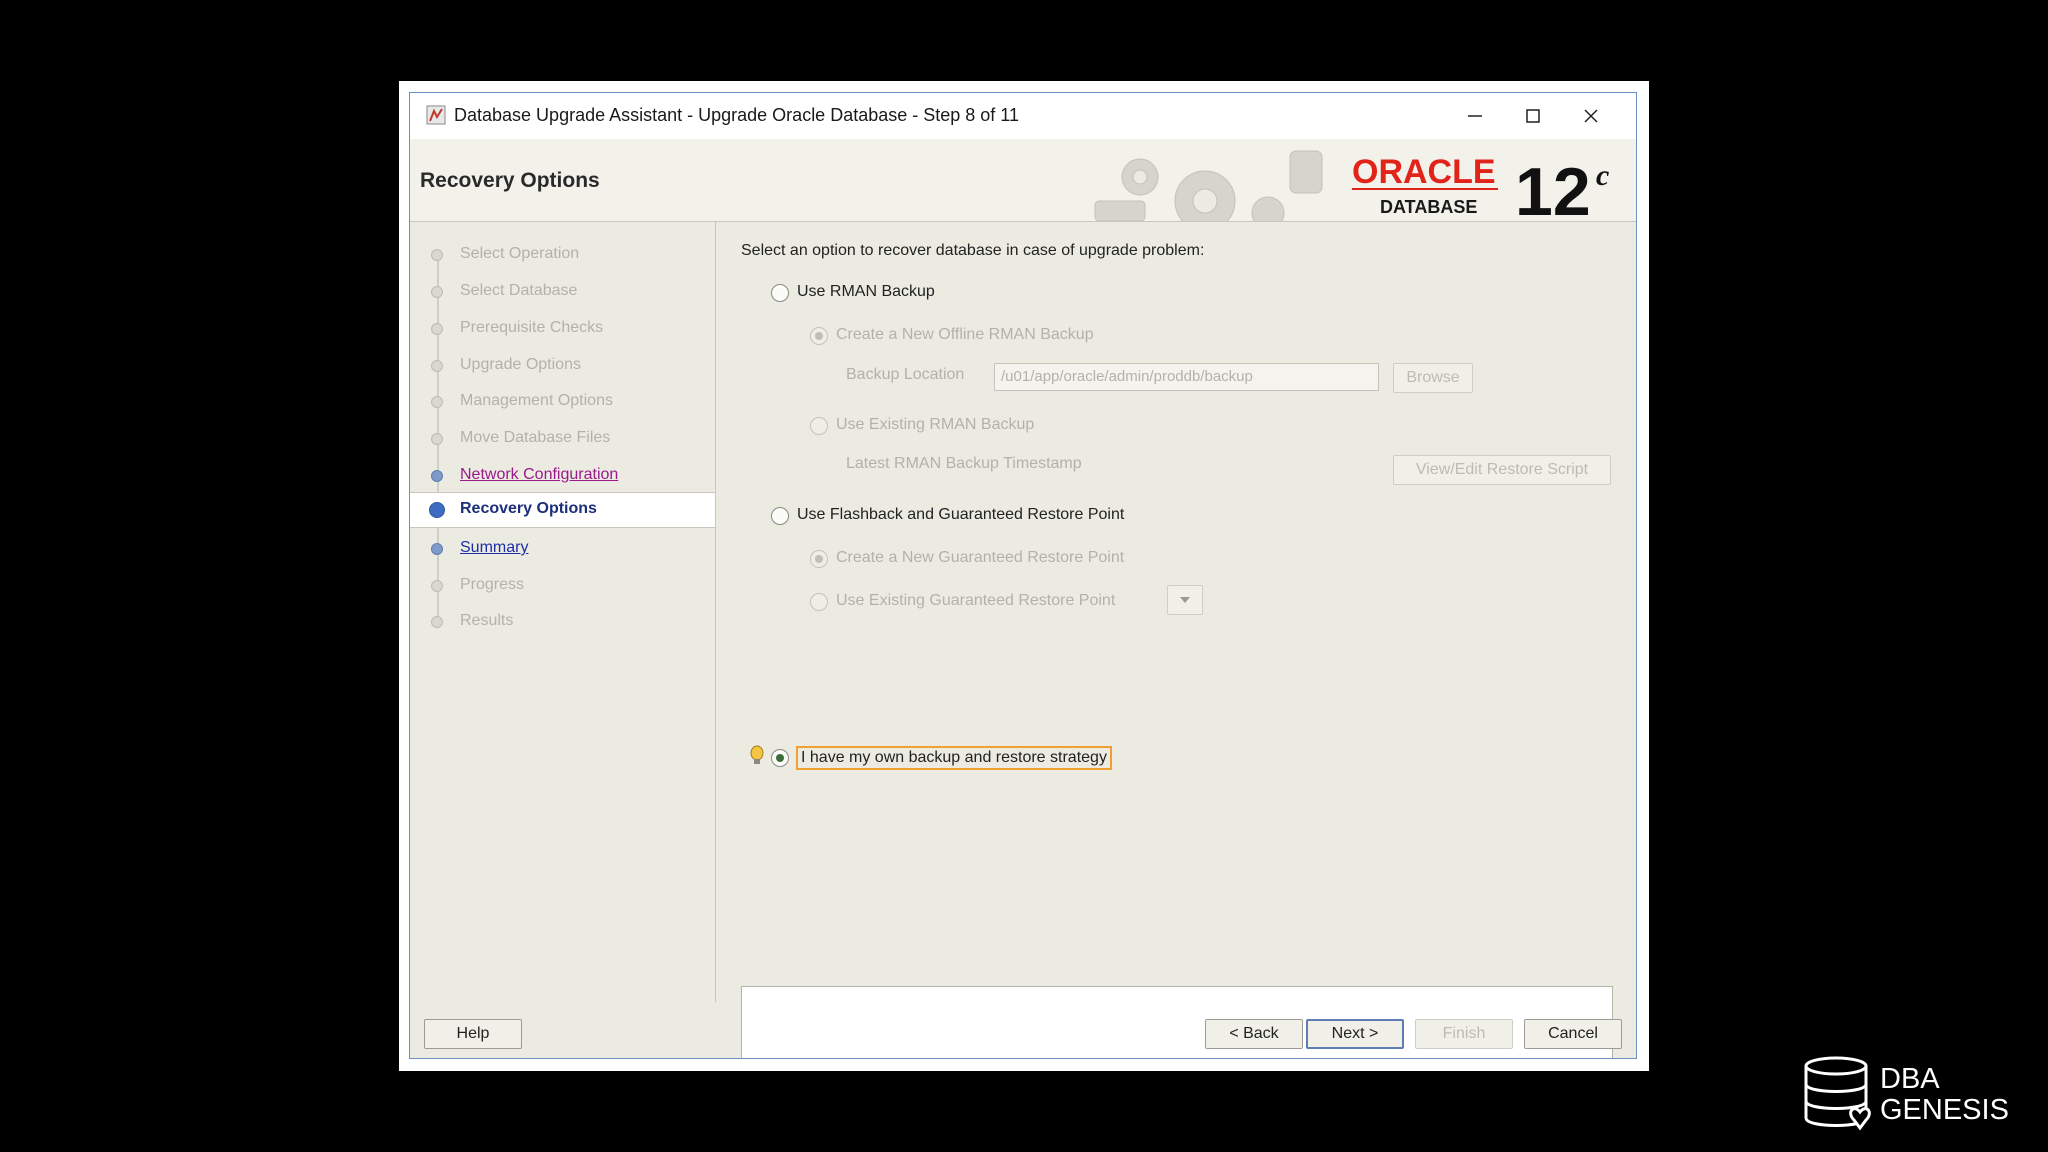 This screenshot has height=1152, width=2048. Describe the element at coordinates (562, 549) in the screenshot. I see `step-summary: Summary` at that location.